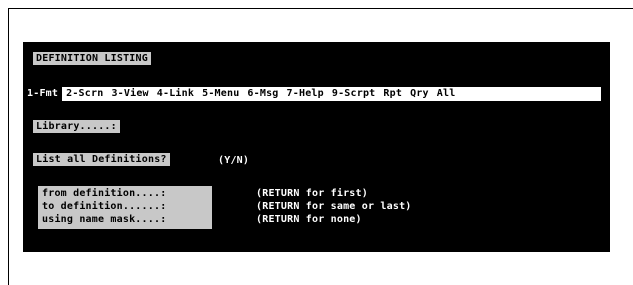 This screenshot has width=633, height=285. What do you see at coordinates (220, 94) in the screenshot?
I see `tab-menu: 5-Menu` at bounding box center [220, 94].